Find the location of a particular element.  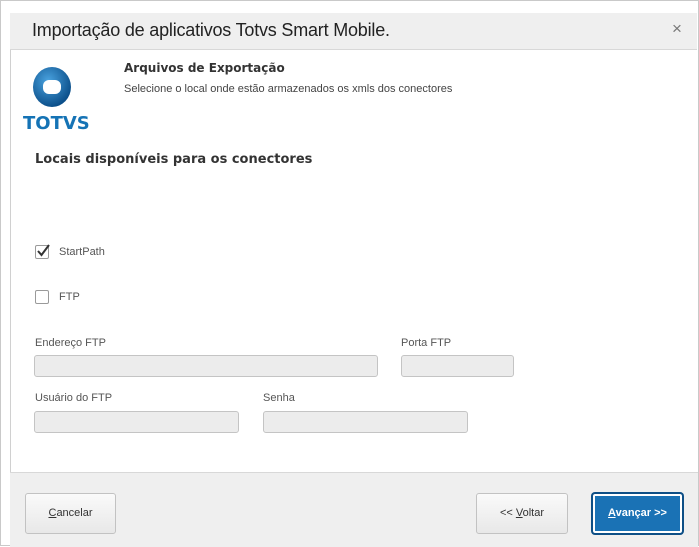

back-prefix: << is located at coordinates (507, 513).